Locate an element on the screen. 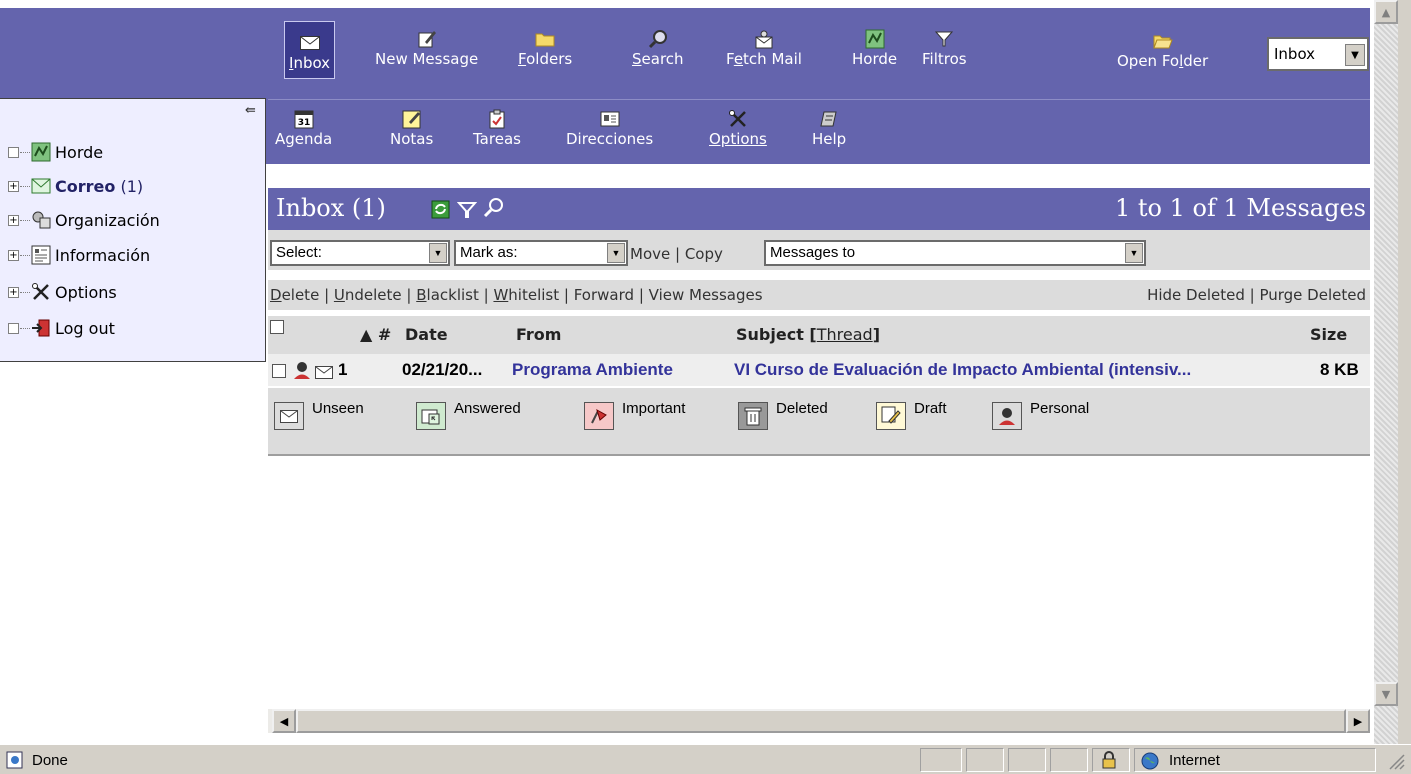 Image resolution: width=1411 pixels, height=774 pixels. sidebar-item-correo: + Correo (1) is located at coordinates (75, 186).